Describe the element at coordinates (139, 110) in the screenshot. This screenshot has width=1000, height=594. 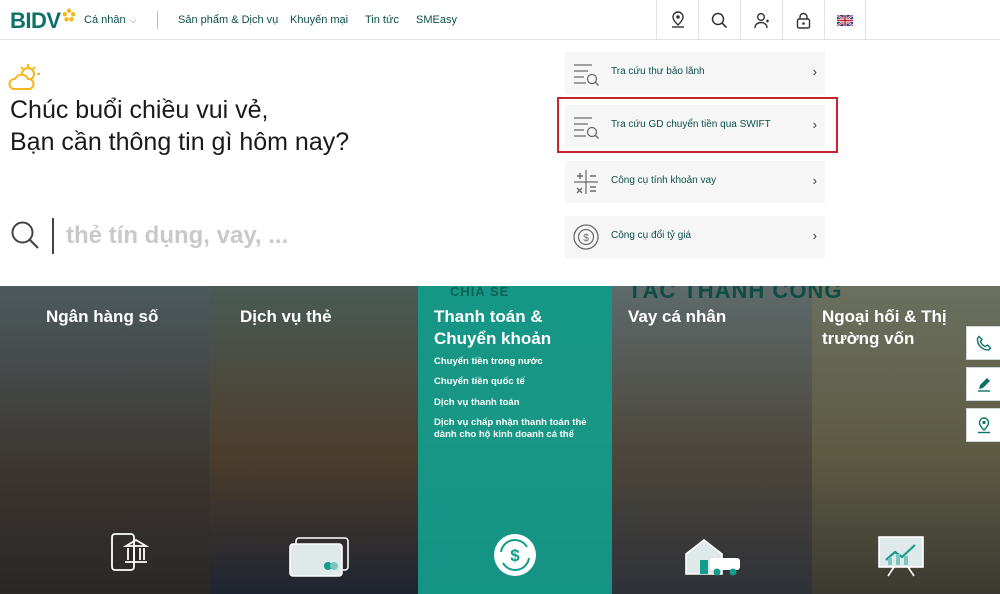
I see `greeting-line-1: Chúc buổi chiều vui vẻ,` at that location.